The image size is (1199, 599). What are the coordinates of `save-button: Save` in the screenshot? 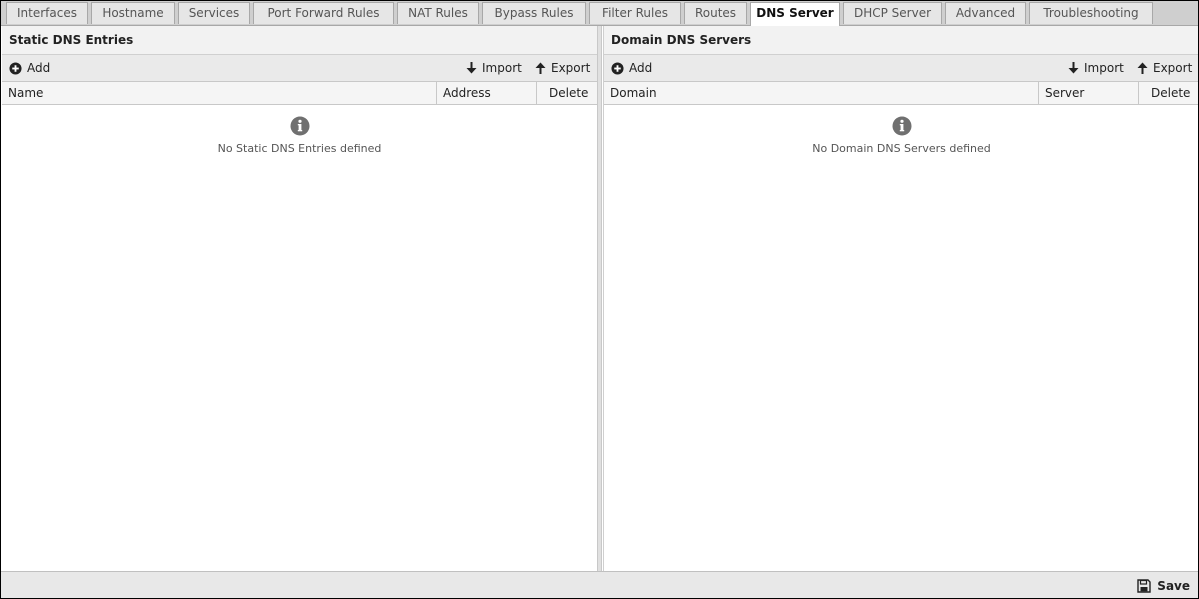 It's located at (1163, 585).